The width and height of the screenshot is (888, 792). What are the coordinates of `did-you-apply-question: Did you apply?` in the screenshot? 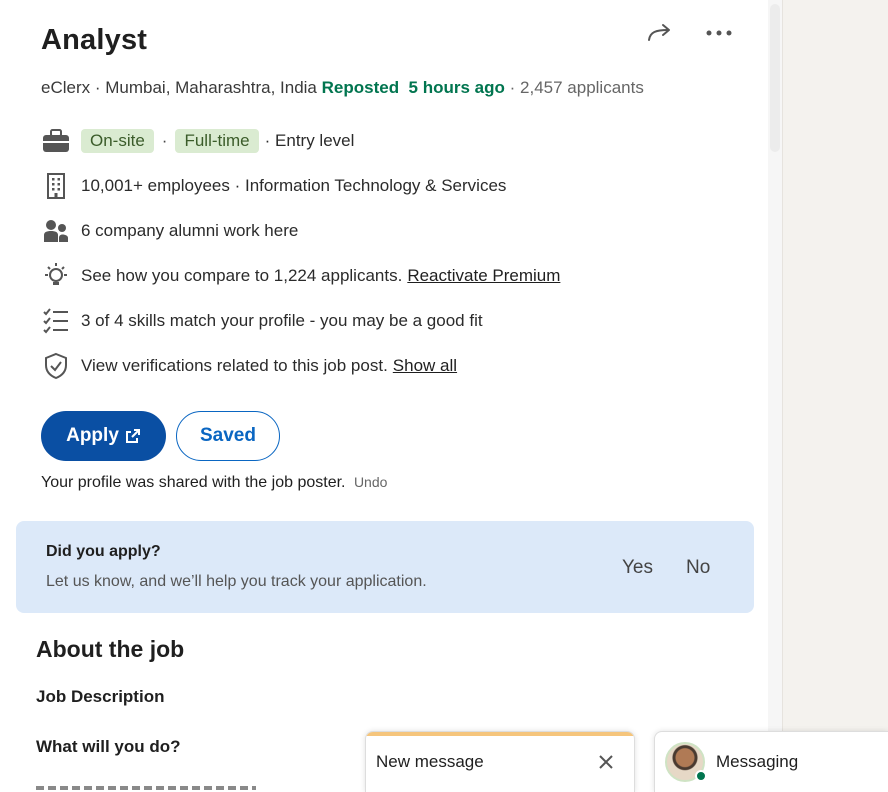 It's located at (103, 551).